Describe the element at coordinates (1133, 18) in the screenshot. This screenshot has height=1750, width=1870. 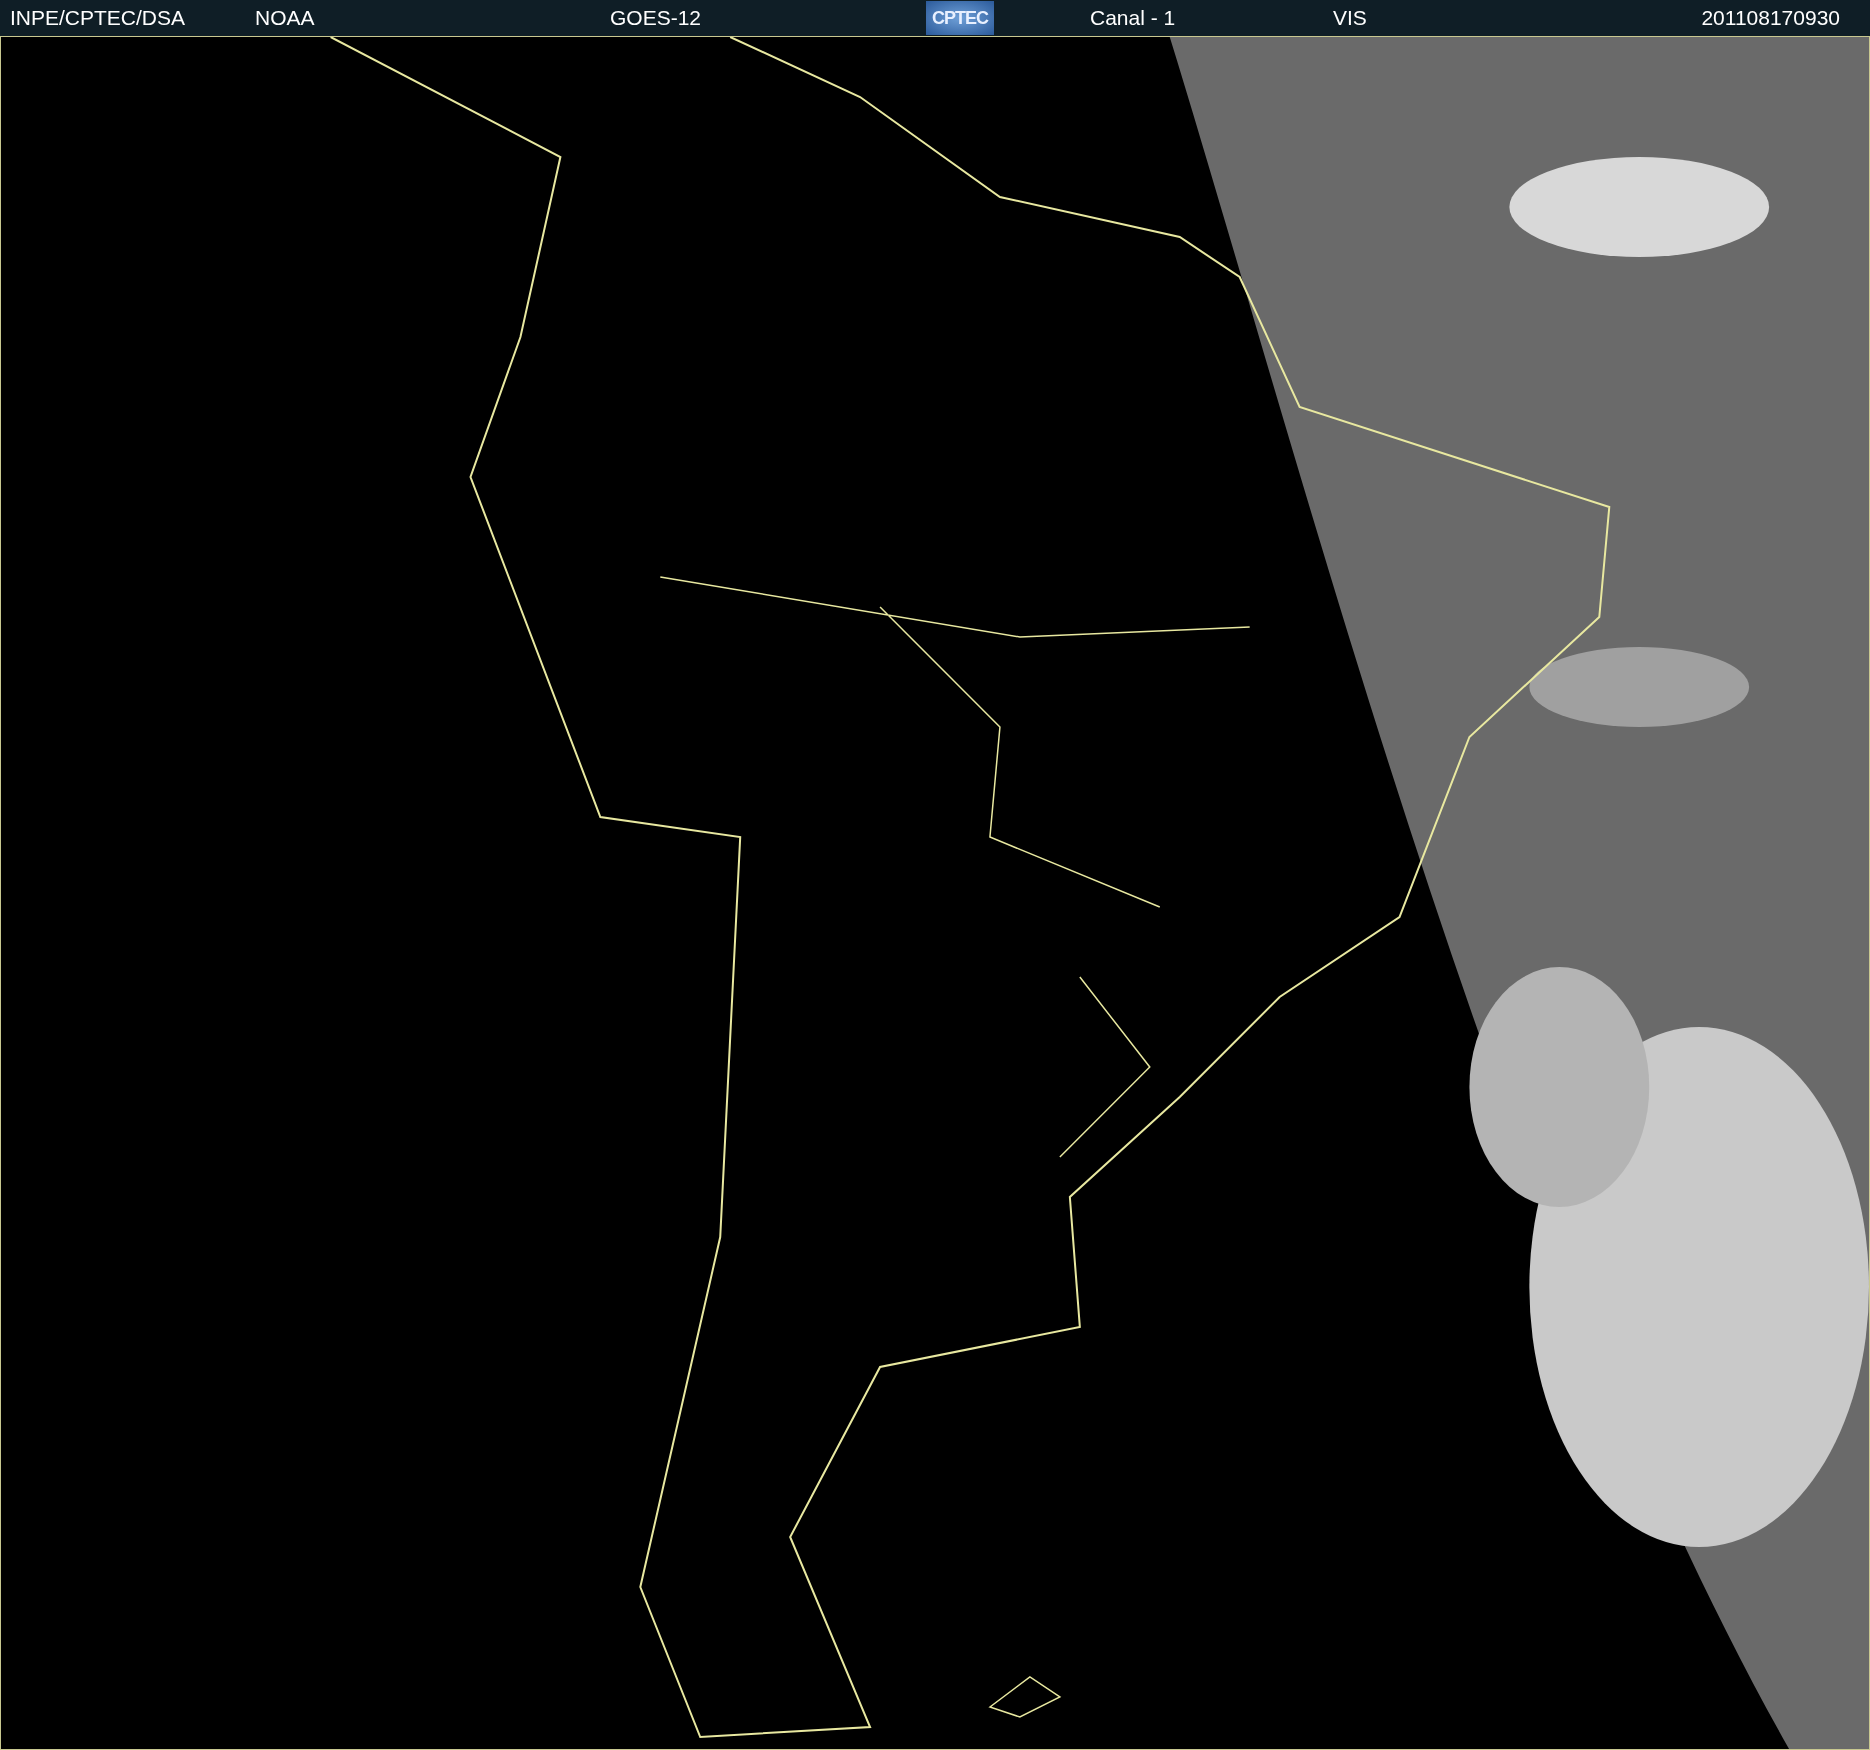
I see `channel-label: Canal - 1` at that location.